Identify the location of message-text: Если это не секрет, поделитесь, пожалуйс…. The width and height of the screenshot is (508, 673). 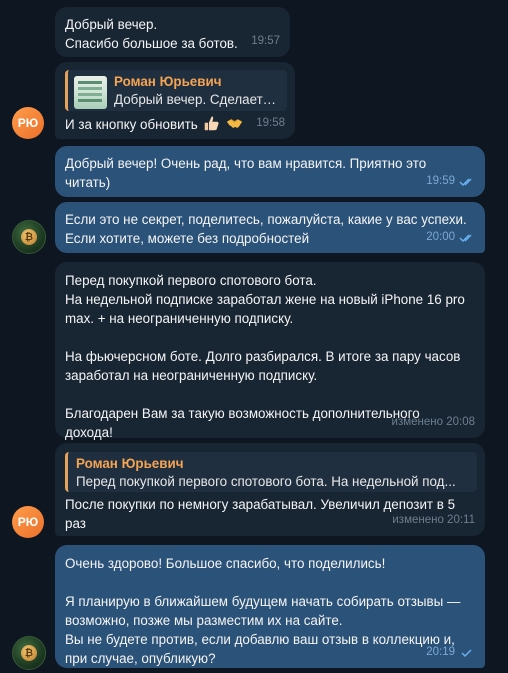
(266, 229).